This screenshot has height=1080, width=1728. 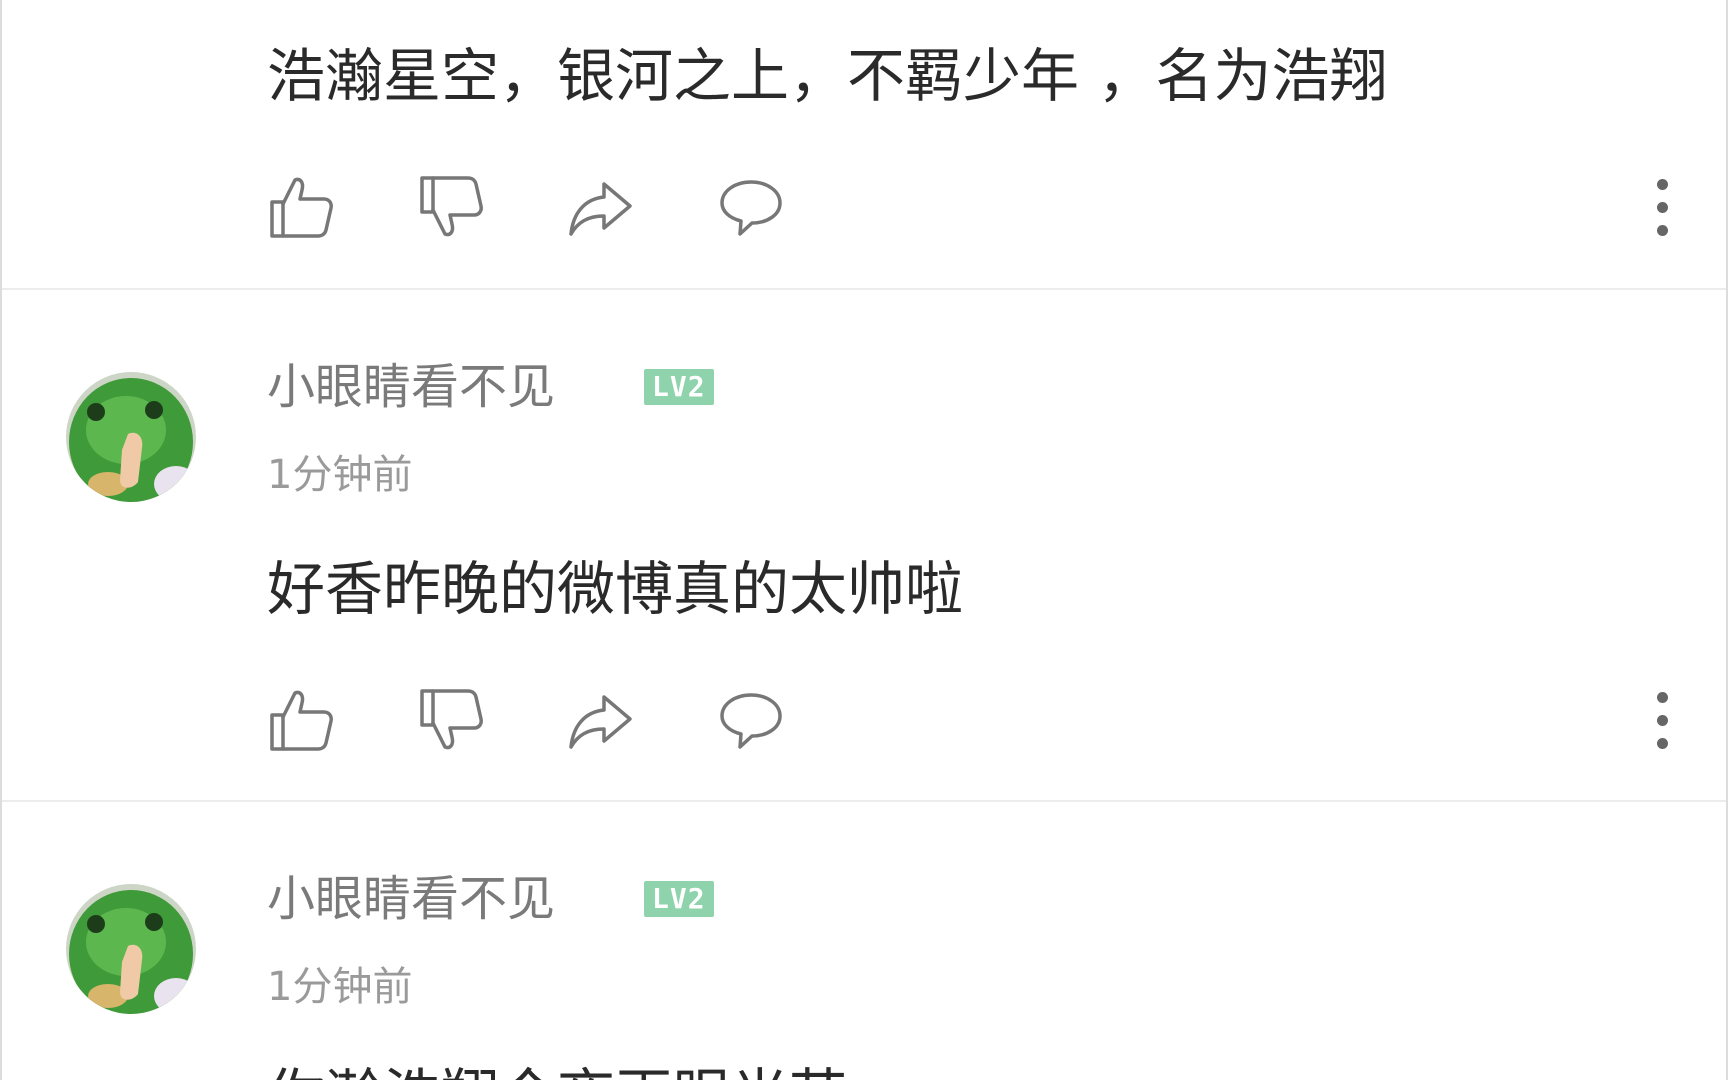 What do you see at coordinates (615, 589) in the screenshot?
I see `comment-text: 好香昨晚的微博真的太帅啦` at bounding box center [615, 589].